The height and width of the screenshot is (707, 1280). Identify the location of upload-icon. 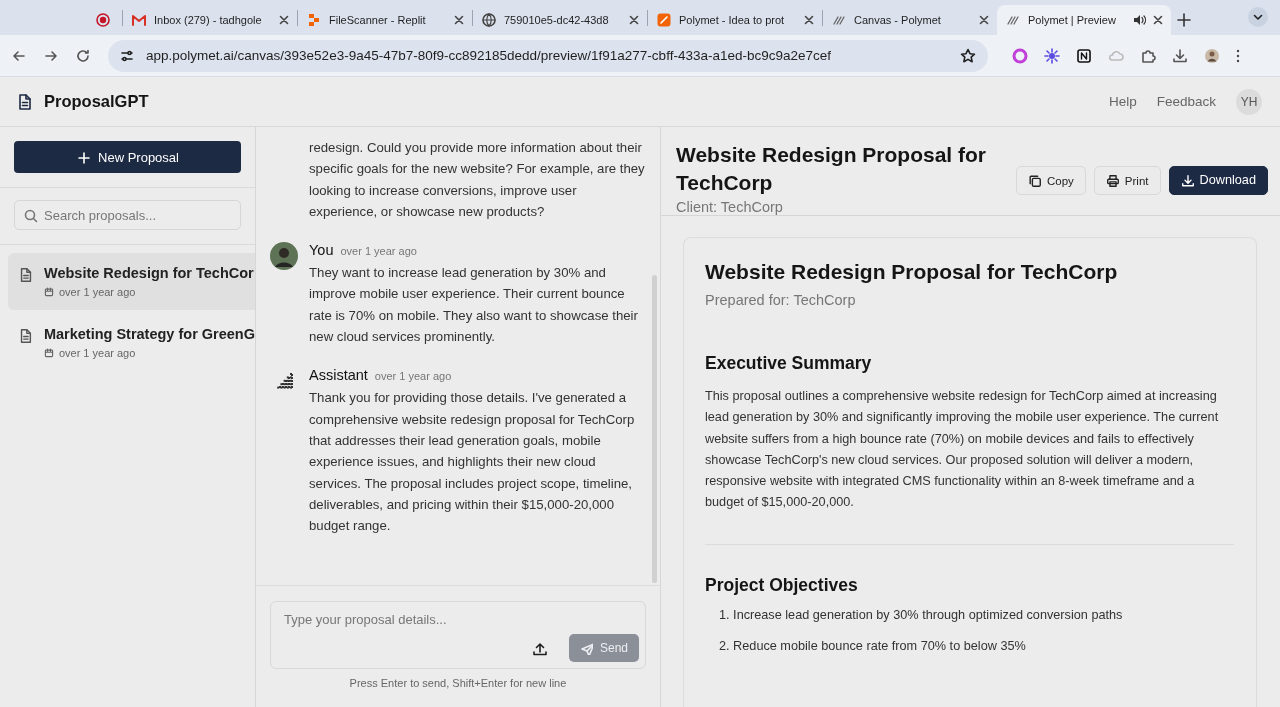
(539, 648).